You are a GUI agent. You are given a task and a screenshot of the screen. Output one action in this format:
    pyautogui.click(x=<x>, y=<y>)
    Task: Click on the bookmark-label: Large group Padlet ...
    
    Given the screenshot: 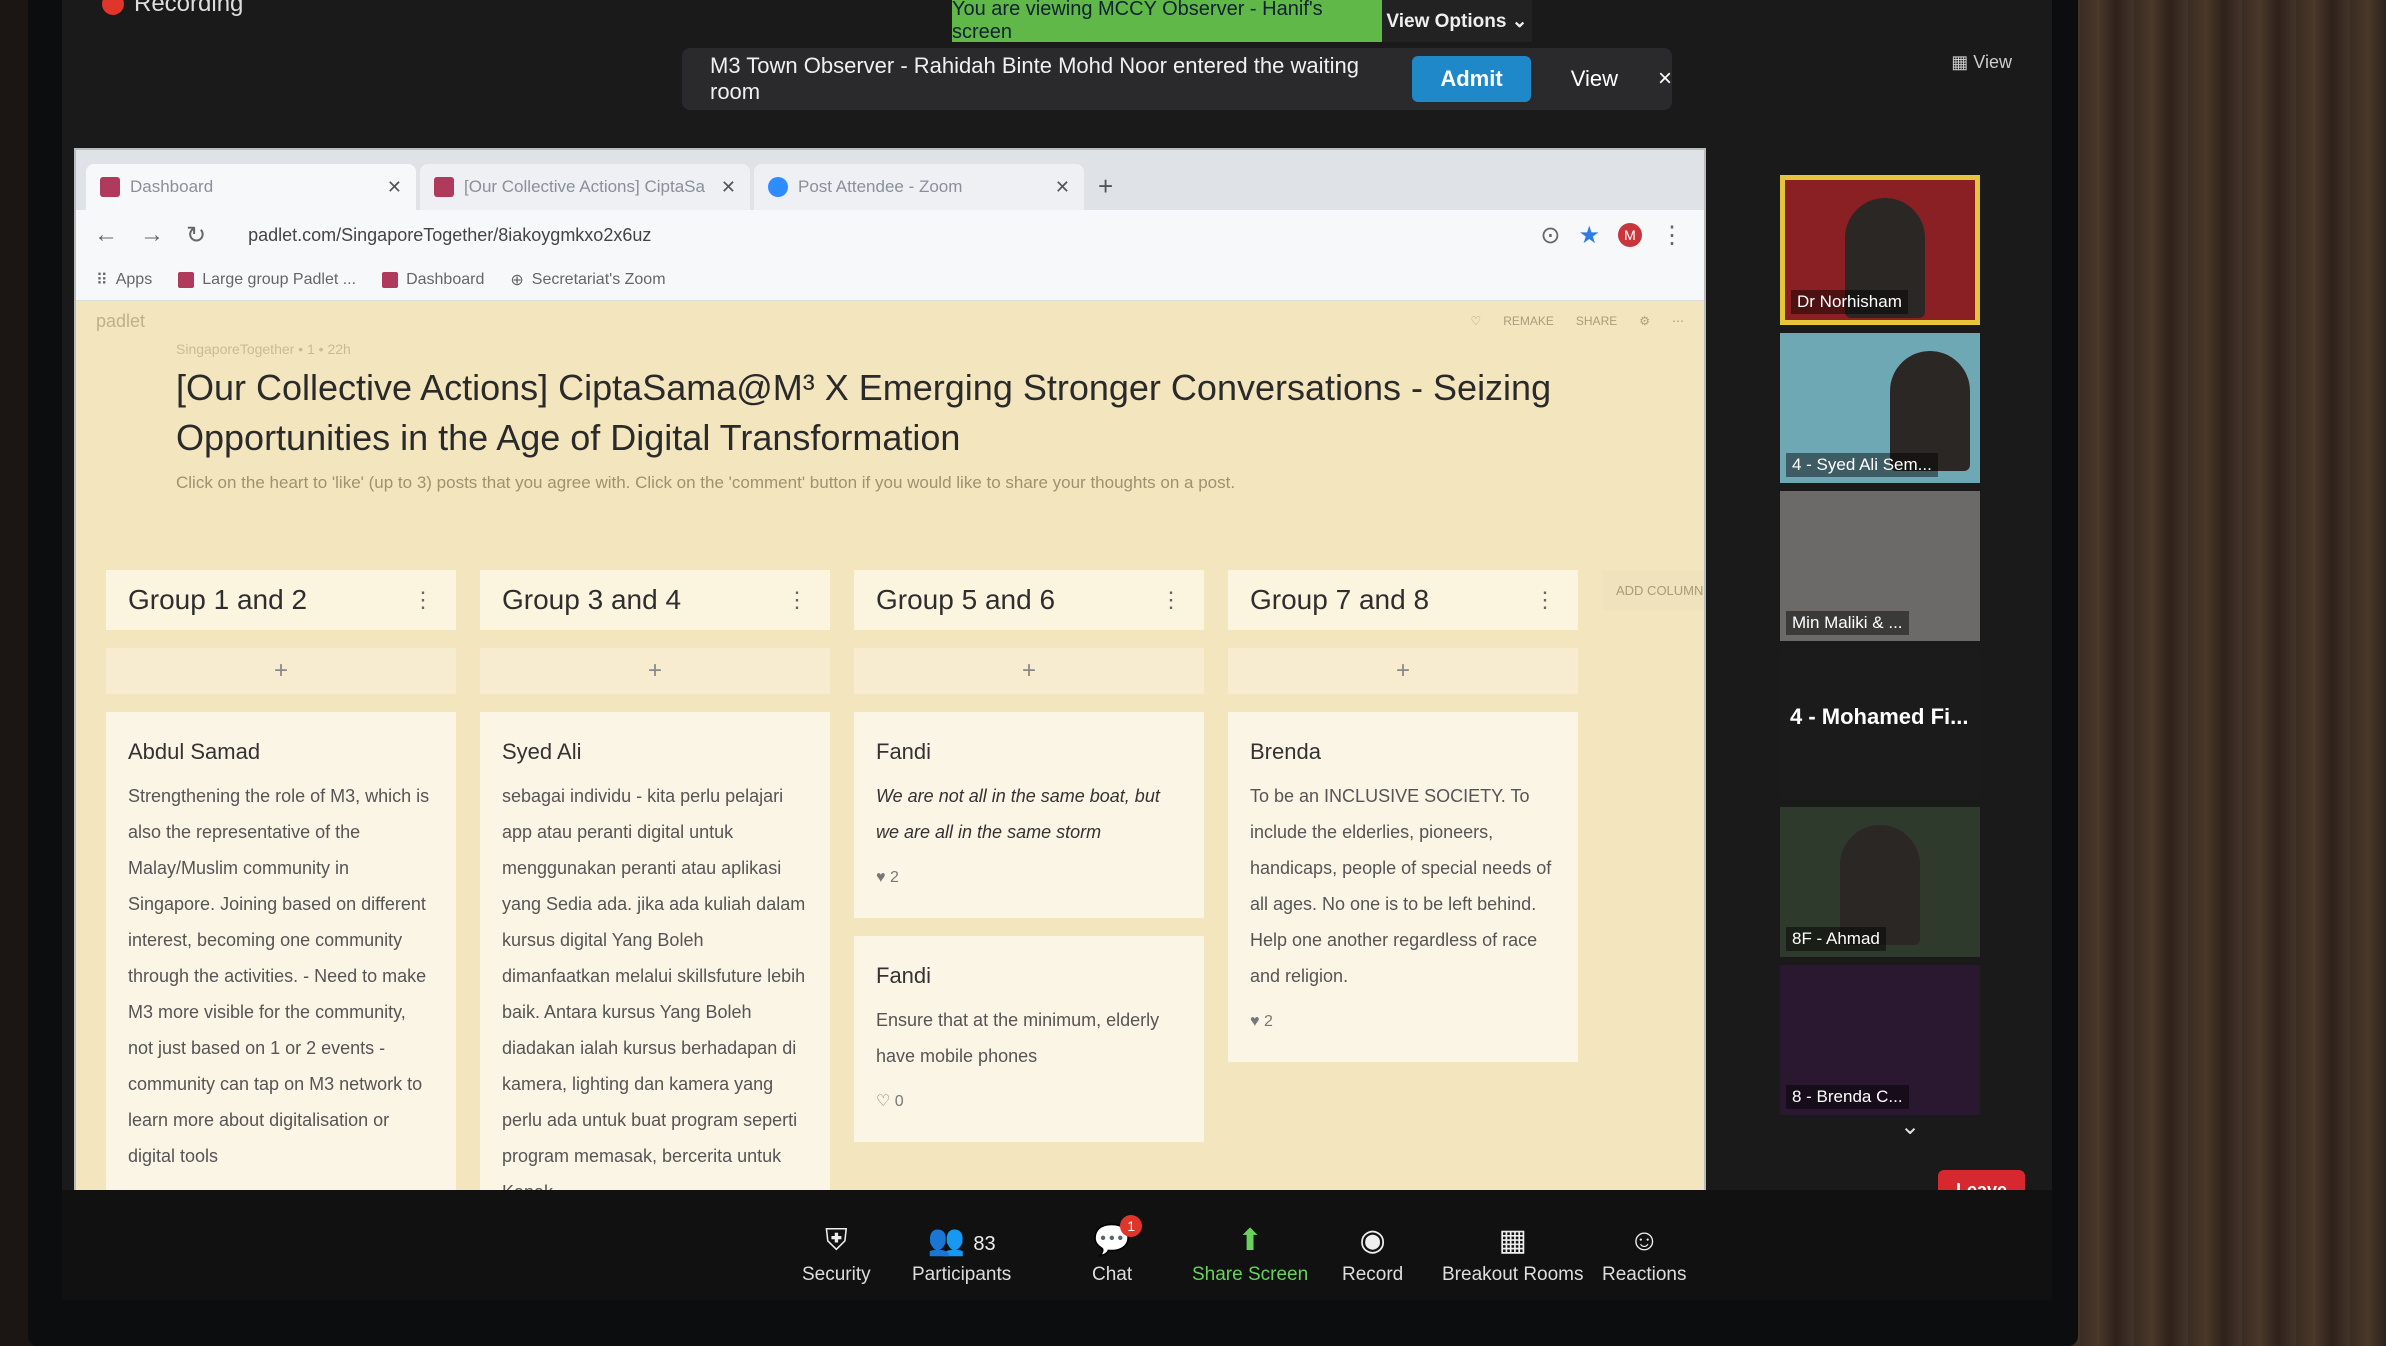 What is the action you would take?
    pyautogui.click(x=279, y=279)
    